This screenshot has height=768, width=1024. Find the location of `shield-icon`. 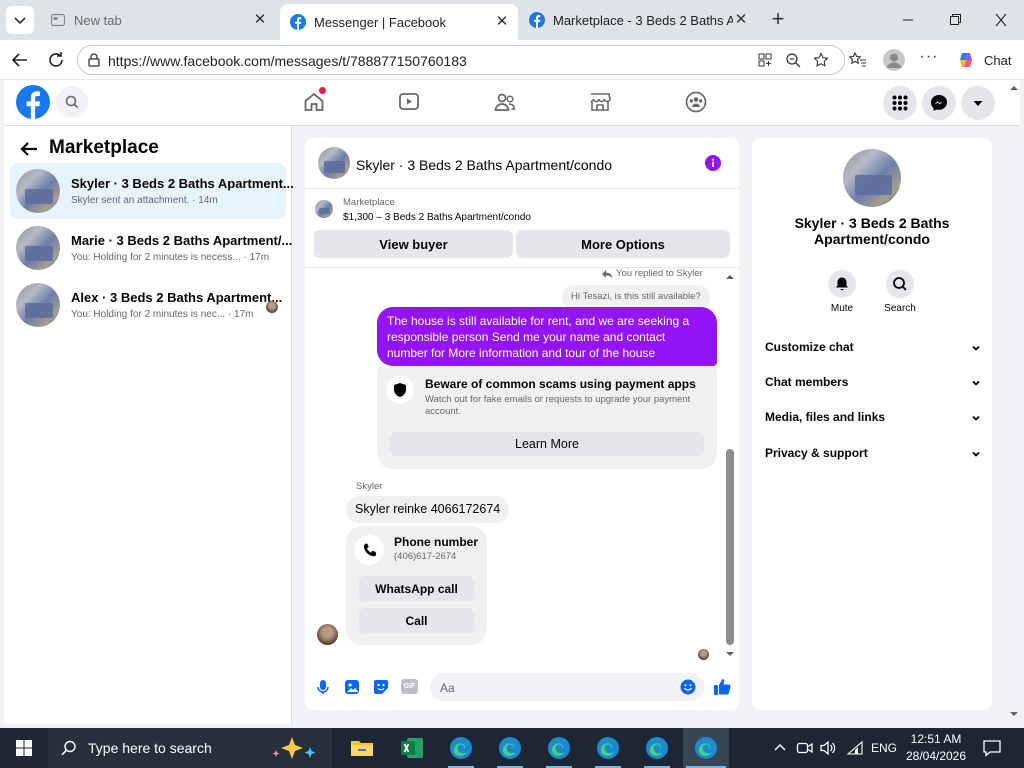

shield-icon is located at coordinates (400, 390).